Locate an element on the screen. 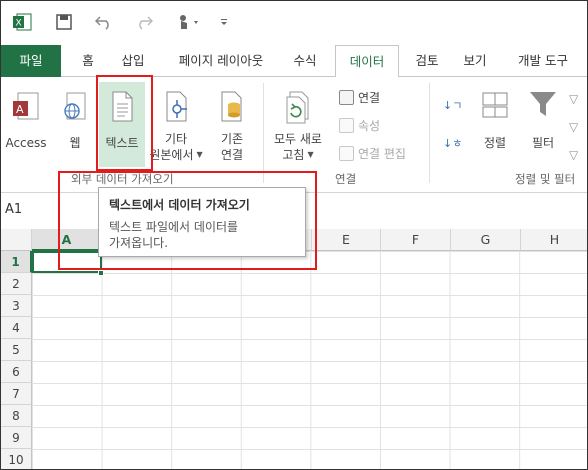  edit-links-button: 연결 편집 is located at coordinates (372, 153).